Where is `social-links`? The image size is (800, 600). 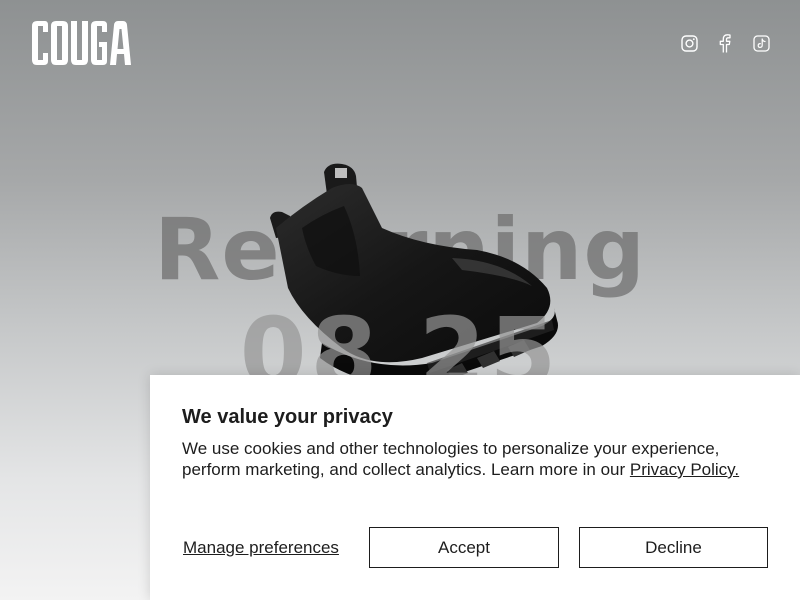
social-links is located at coordinates (725, 43).